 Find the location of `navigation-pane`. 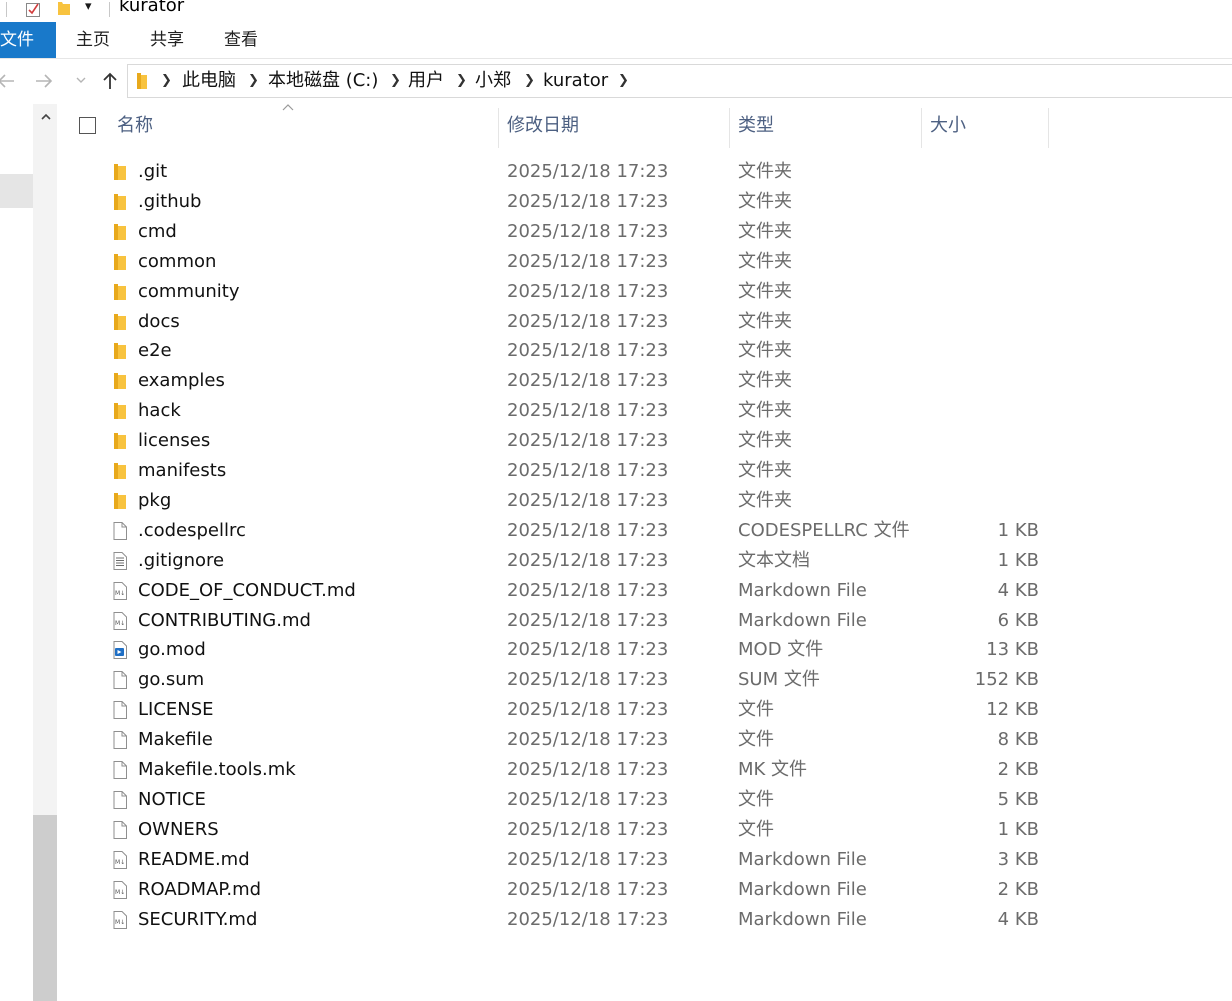

navigation-pane is located at coordinates (30, 552).